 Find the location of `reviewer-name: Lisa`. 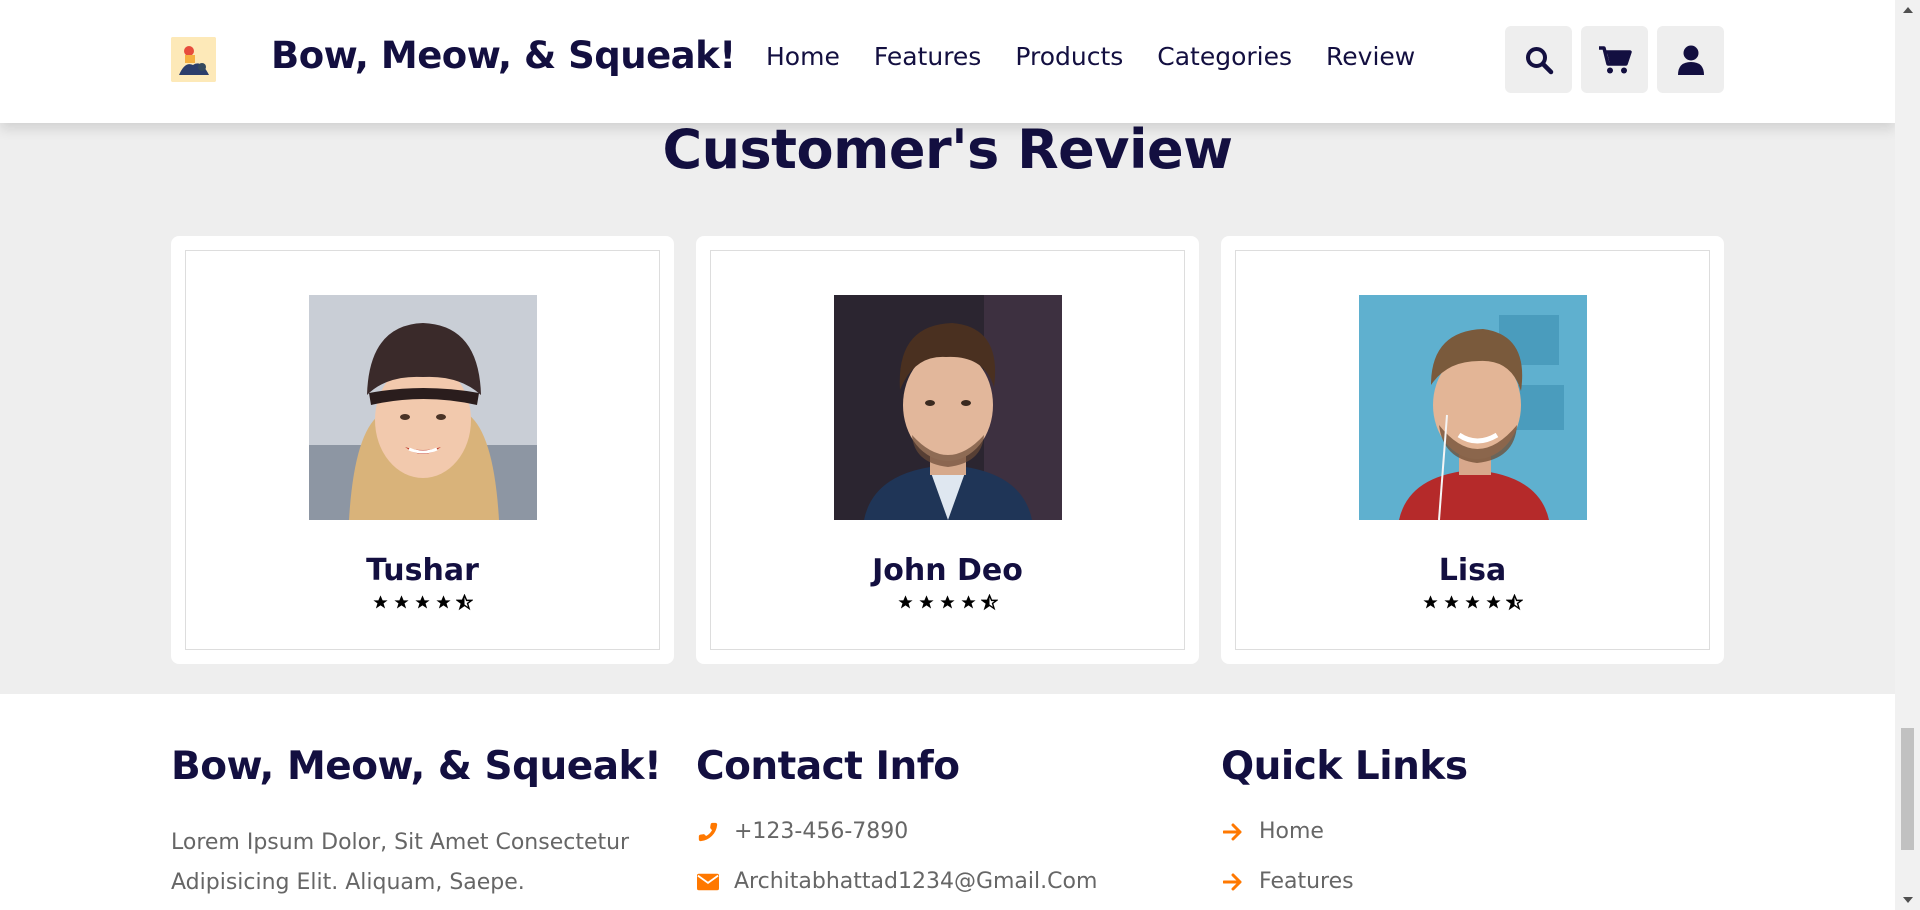

reviewer-name: Lisa is located at coordinates (1472, 570).